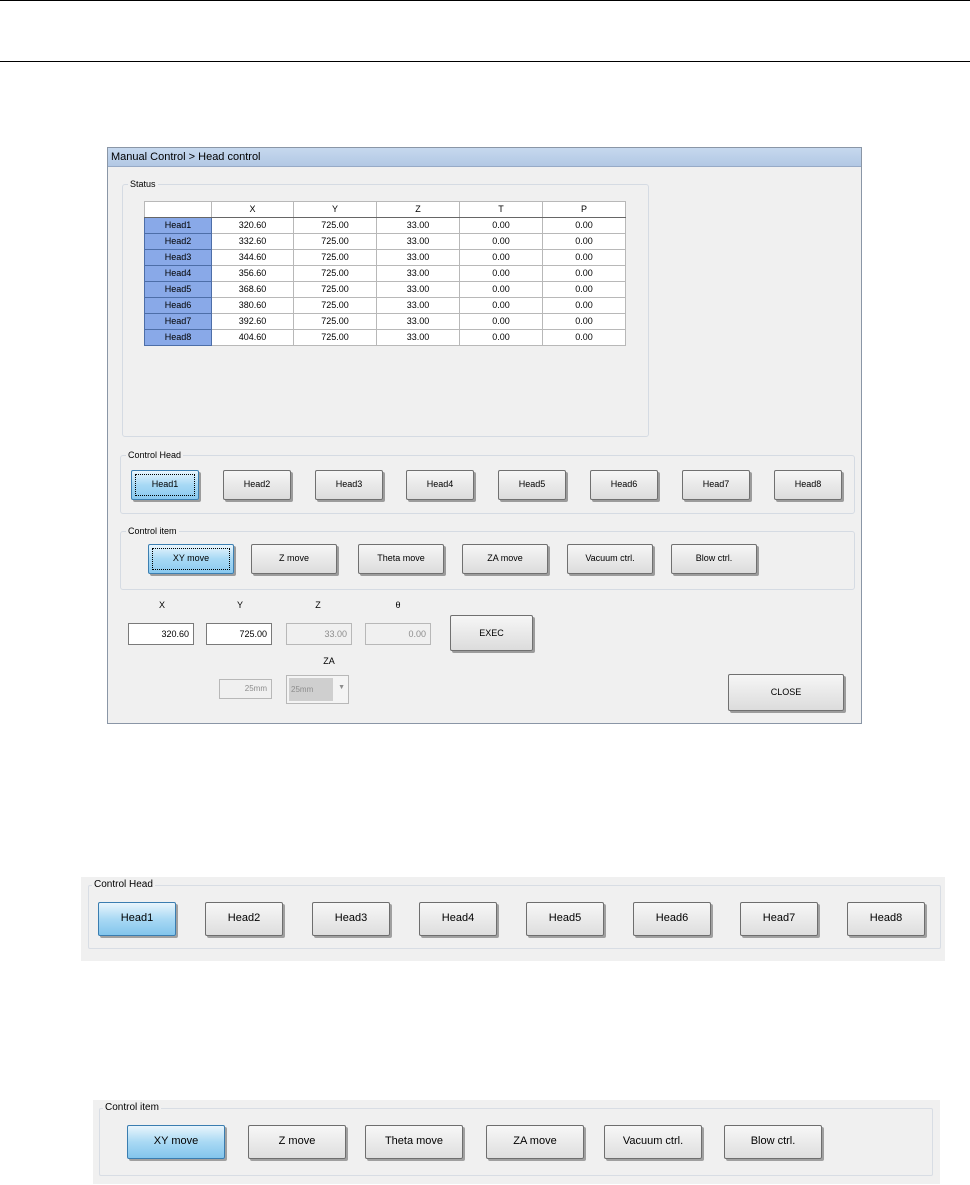  I want to click on vacuum-ctrl-button: Vacuum ctrl., so click(610, 559).